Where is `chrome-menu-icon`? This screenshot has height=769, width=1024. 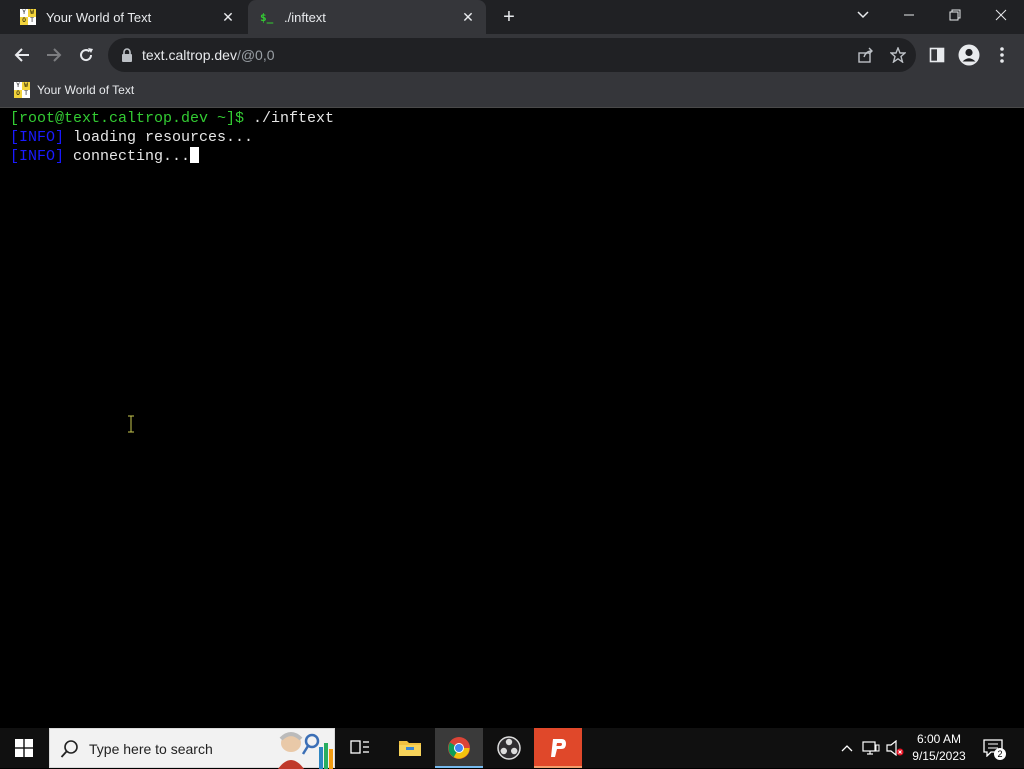 chrome-menu-icon is located at coordinates (1002, 55).